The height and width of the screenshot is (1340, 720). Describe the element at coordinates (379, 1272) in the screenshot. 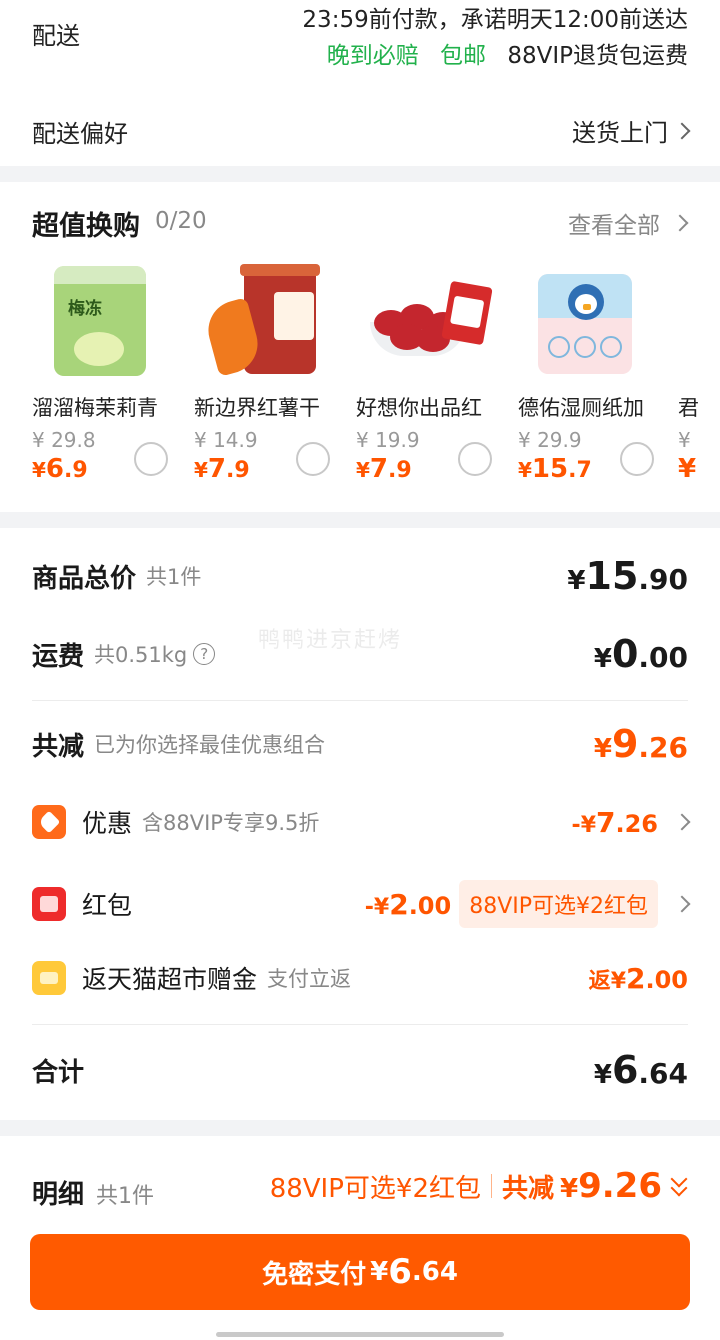

I see `pay-currency: ¥` at that location.